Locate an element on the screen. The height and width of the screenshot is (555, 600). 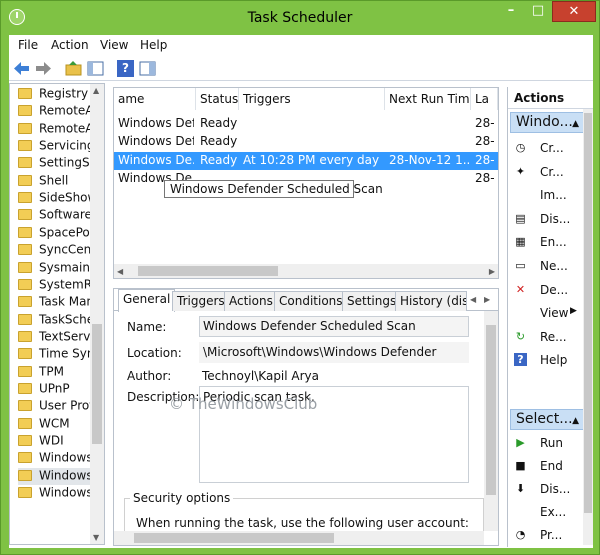
actions-group-windows-defender: Windo... ▲ is located at coordinates (547, 122).